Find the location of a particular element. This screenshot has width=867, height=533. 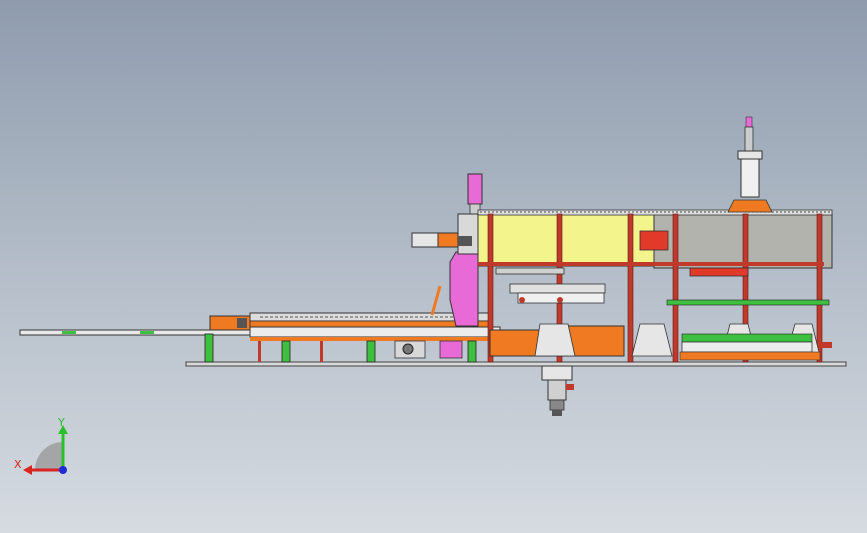

frame-crossbar is located at coordinates (651, 264).